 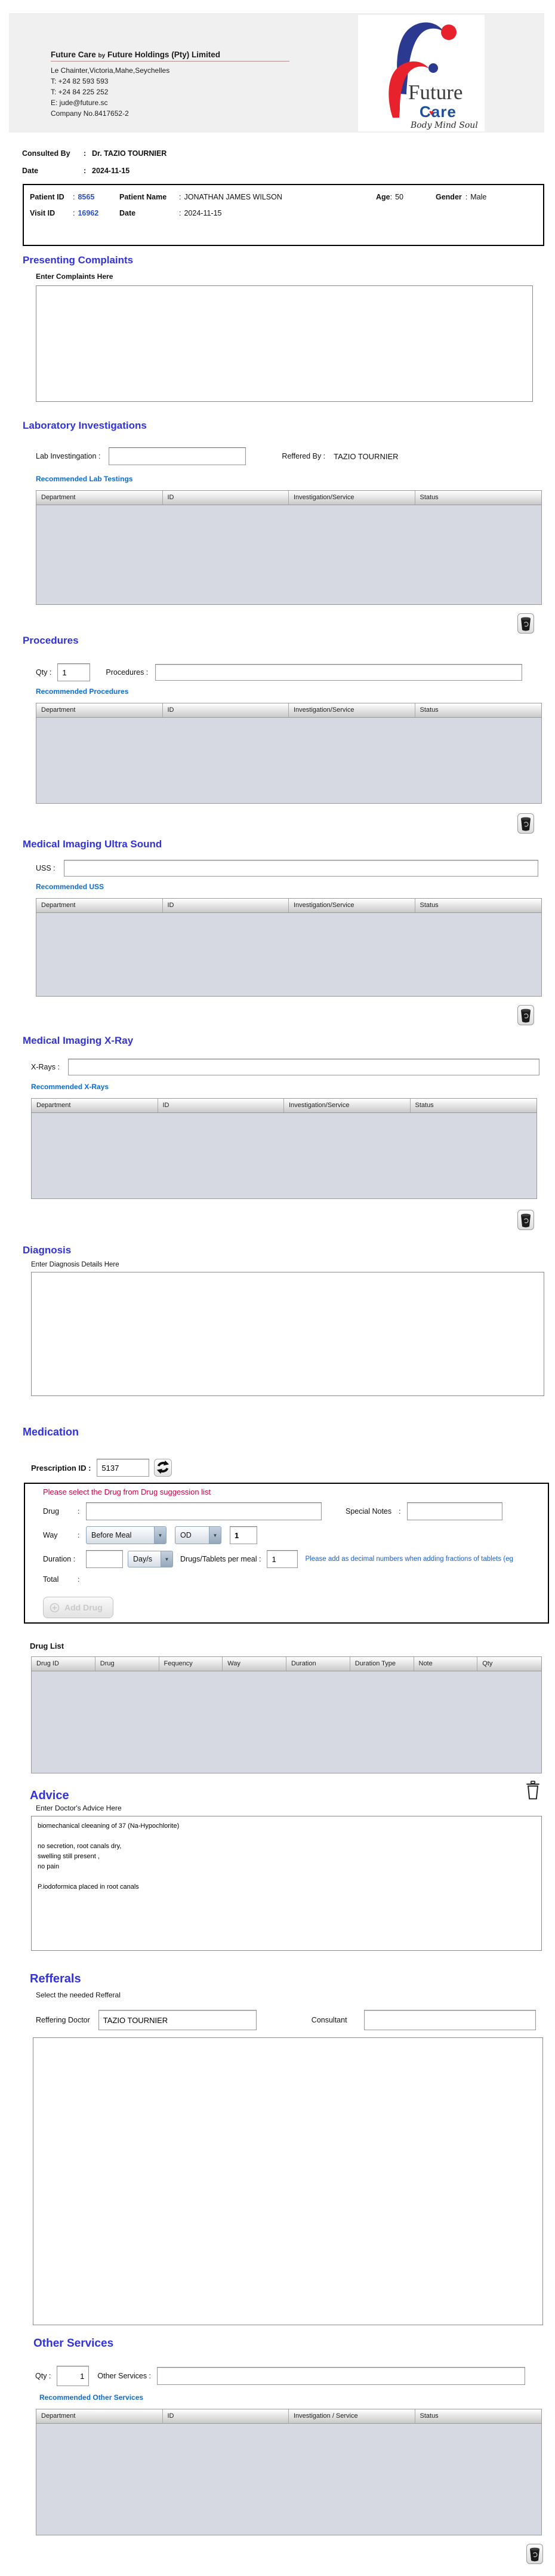 I want to click on uss-input, so click(x=300, y=868).